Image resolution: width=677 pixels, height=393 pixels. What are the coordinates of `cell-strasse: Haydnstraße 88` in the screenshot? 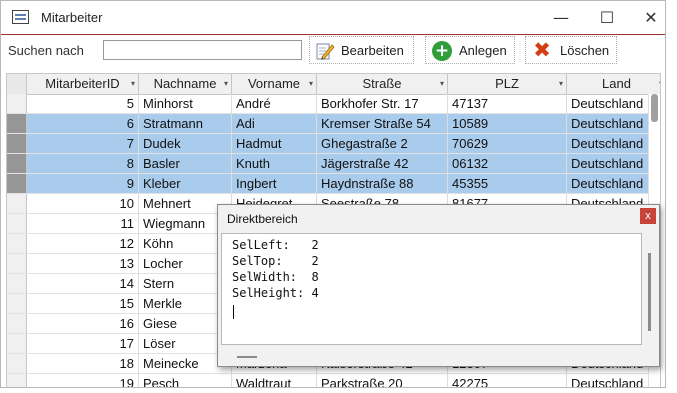 It's located at (382, 183).